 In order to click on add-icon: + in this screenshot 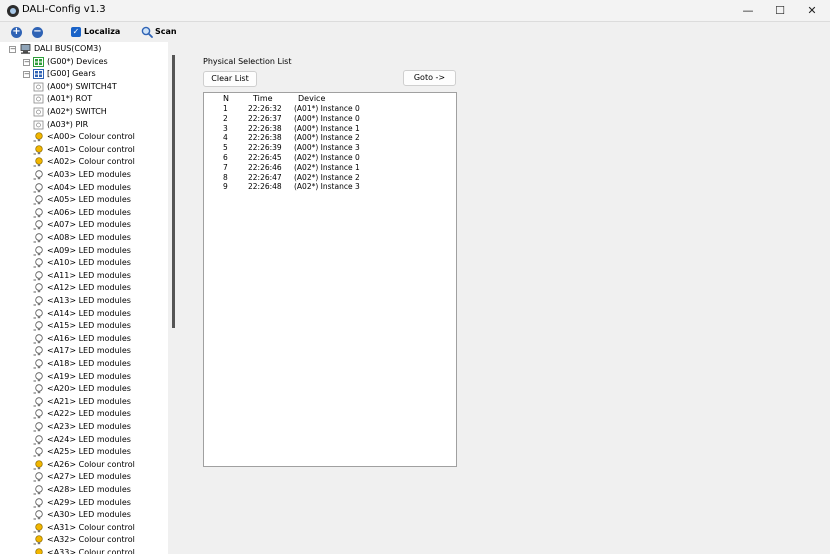, I will do `click(16, 32)`.